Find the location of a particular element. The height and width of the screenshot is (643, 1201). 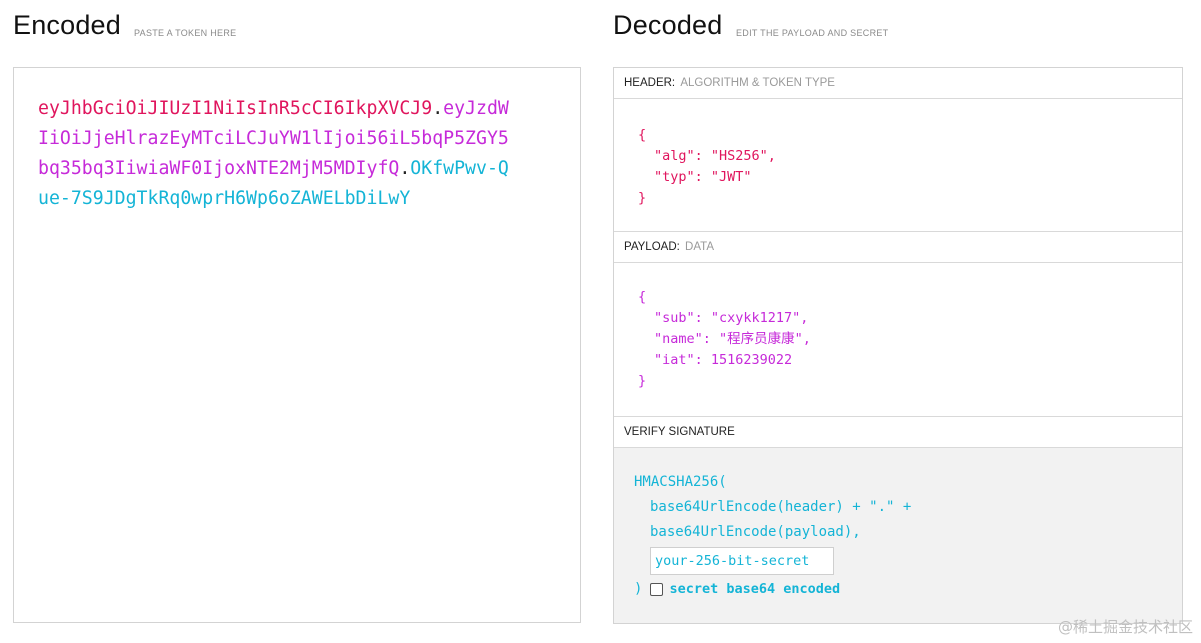

json-line: "name": "程序员康康", is located at coordinates (732, 339).